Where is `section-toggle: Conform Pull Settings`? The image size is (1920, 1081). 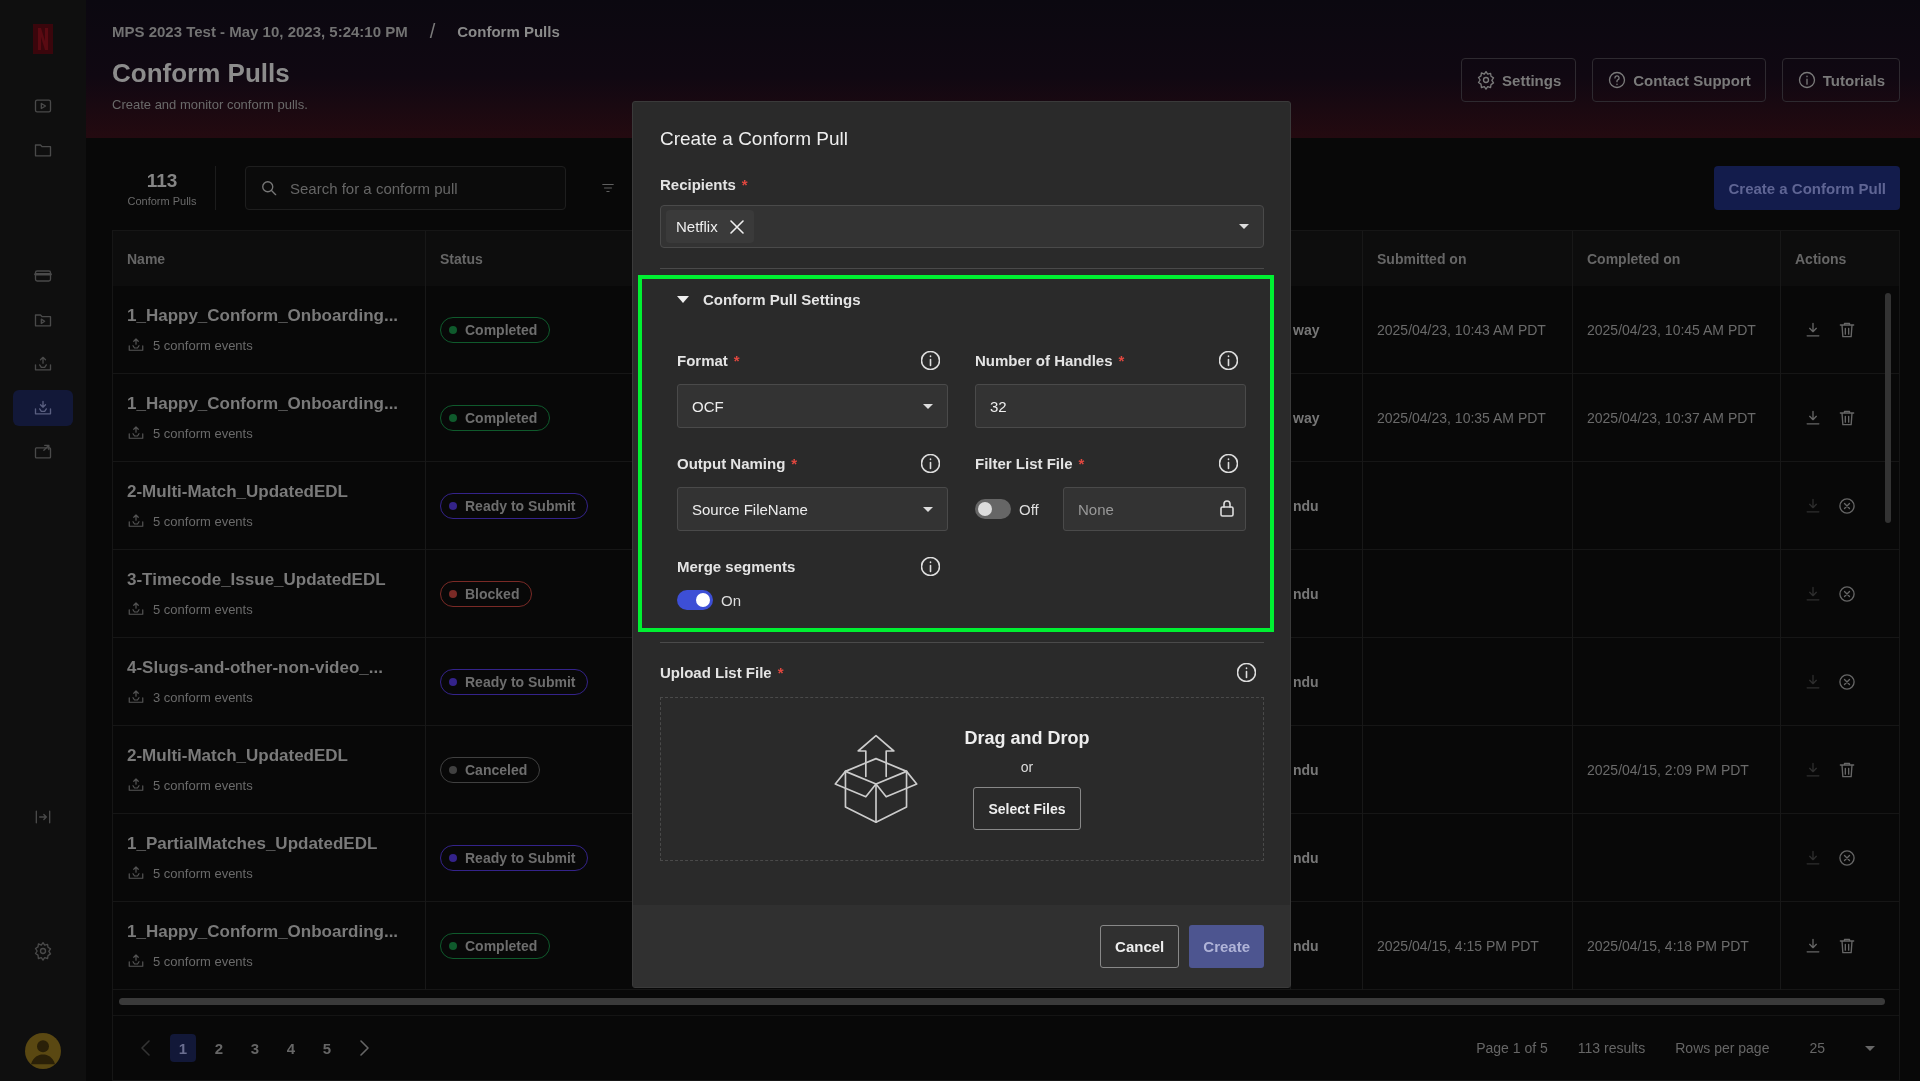 section-toggle: Conform Pull Settings is located at coordinates (961, 299).